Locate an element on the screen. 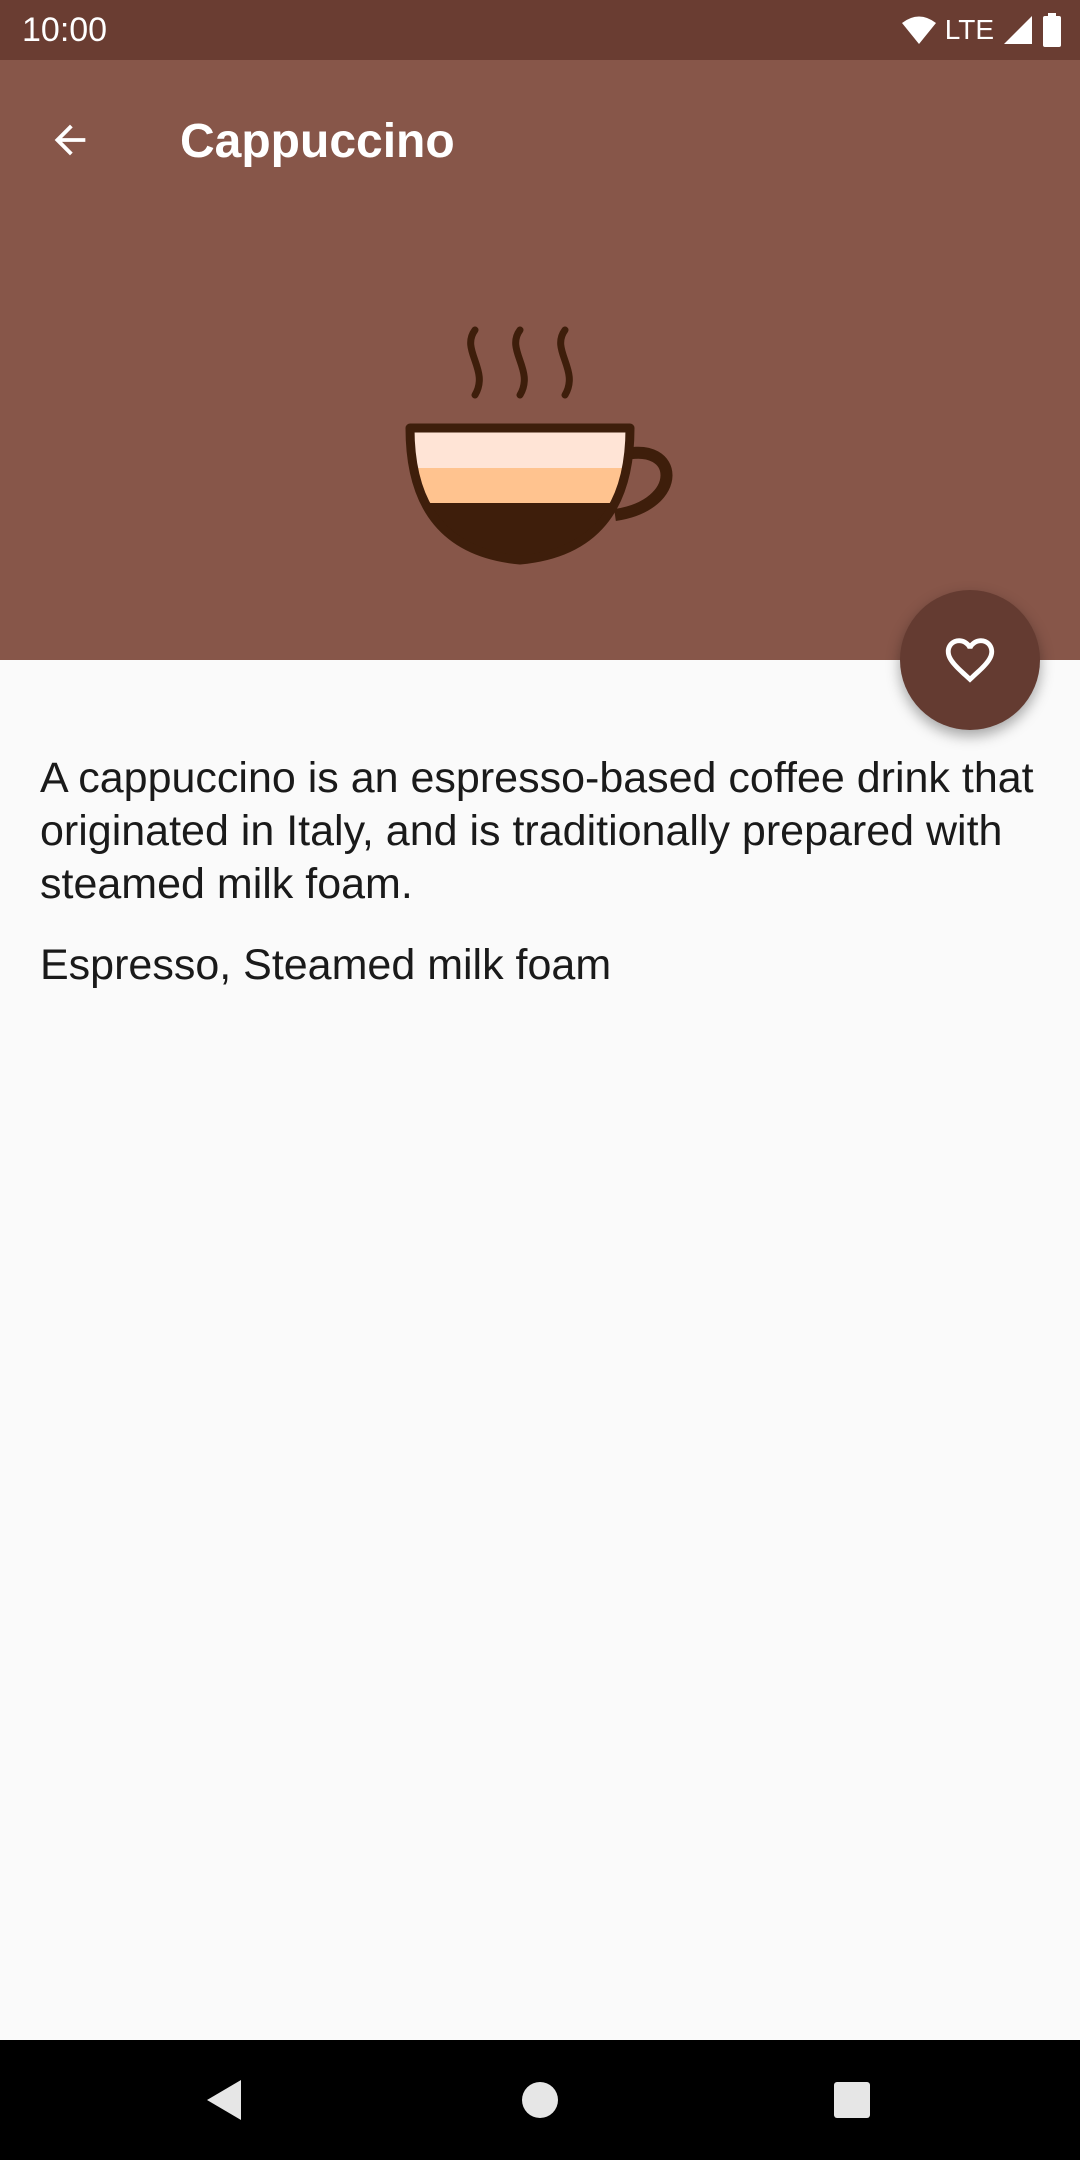 This screenshot has width=1080, height=2160. arrow-back-icon is located at coordinates (70, 140).